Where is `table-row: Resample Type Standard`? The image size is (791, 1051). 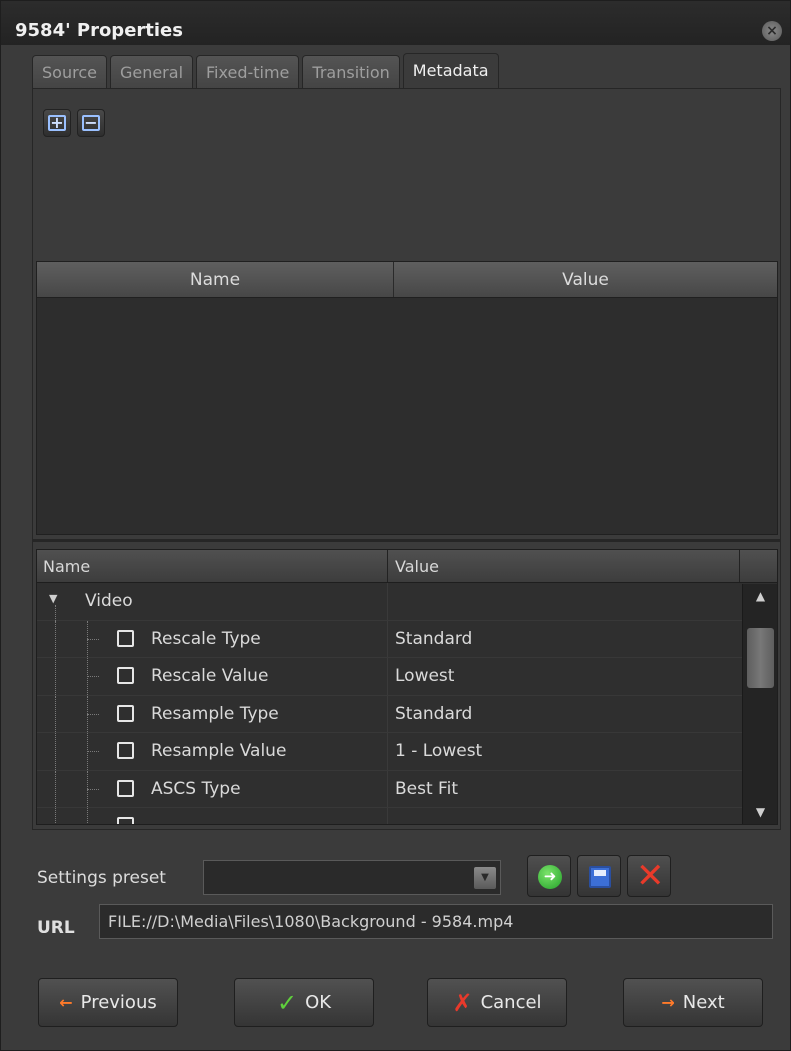 table-row: Resample Type Standard is located at coordinates (407, 714).